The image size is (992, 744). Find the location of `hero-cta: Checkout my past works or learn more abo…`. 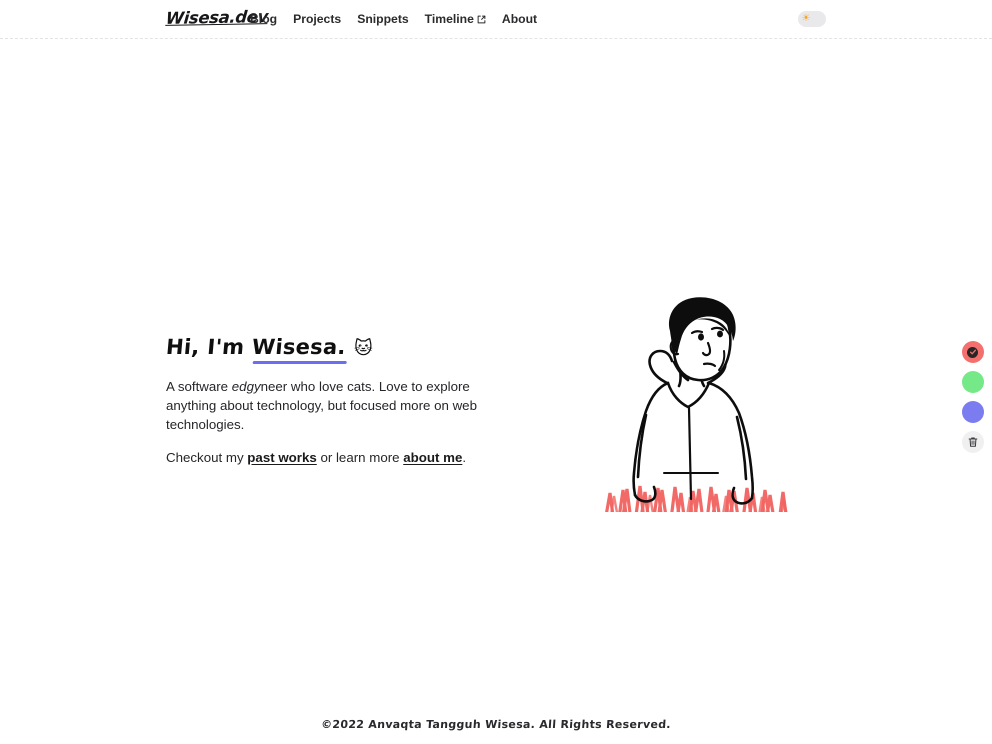

hero-cta: Checkout my past works or learn more abo… is located at coordinates (316, 457).